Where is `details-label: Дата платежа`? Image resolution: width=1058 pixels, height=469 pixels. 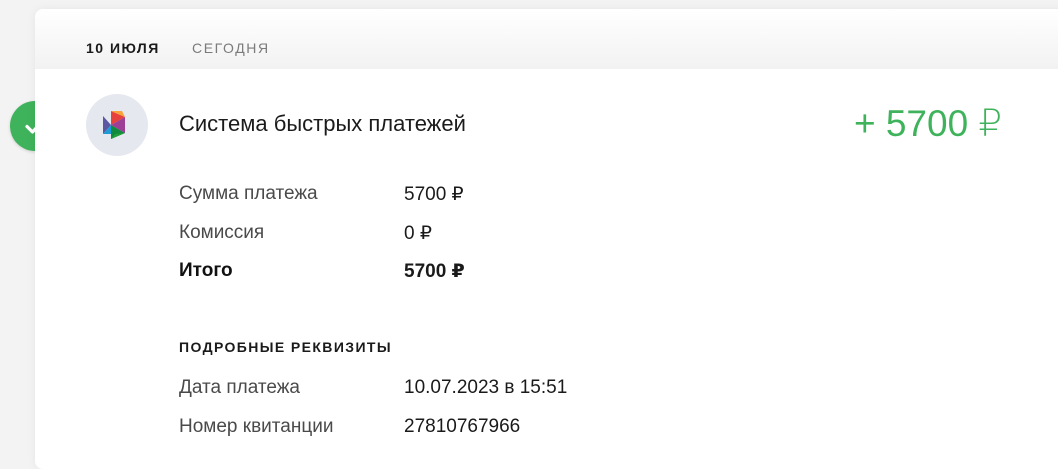
details-label: Дата платежа is located at coordinates (239, 387).